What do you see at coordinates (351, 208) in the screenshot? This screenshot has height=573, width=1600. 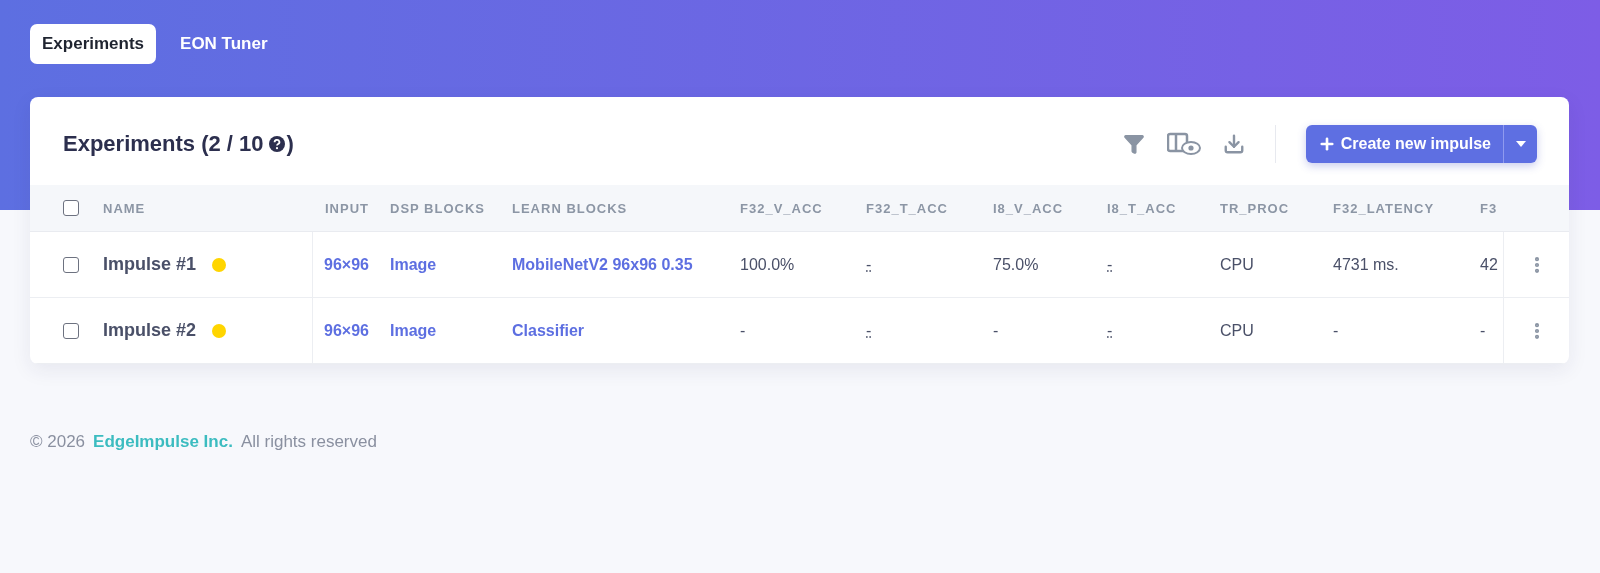 I see `column-header: INPUT` at bounding box center [351, 208].